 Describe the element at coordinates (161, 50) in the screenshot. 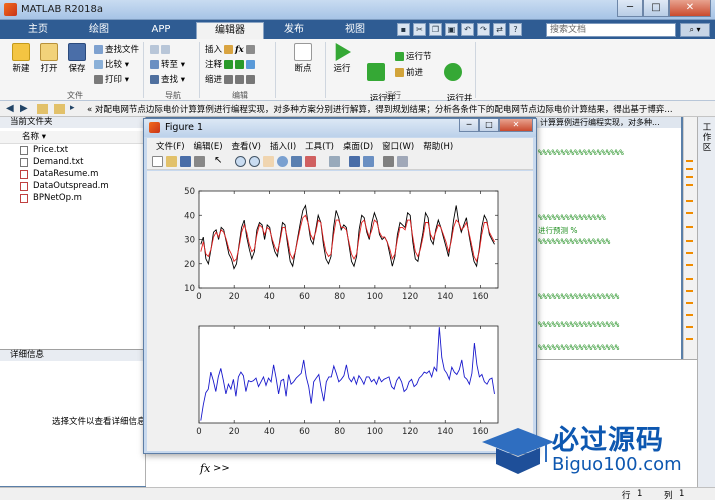

I see `back-forward-buttons` at that location.